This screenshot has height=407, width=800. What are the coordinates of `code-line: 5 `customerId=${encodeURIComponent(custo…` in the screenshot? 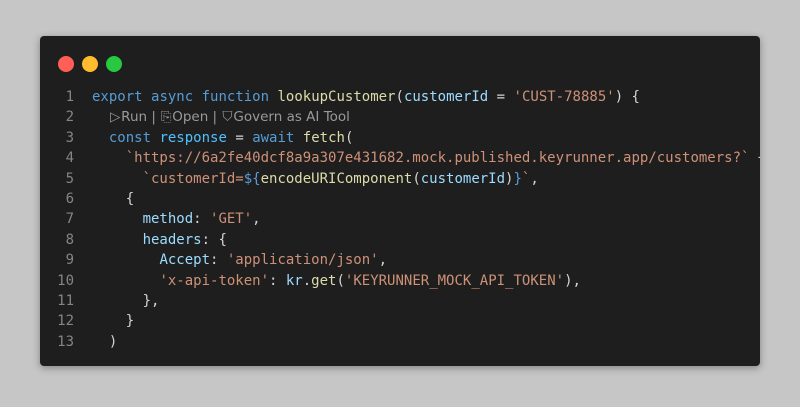 It's located at (400, 179).